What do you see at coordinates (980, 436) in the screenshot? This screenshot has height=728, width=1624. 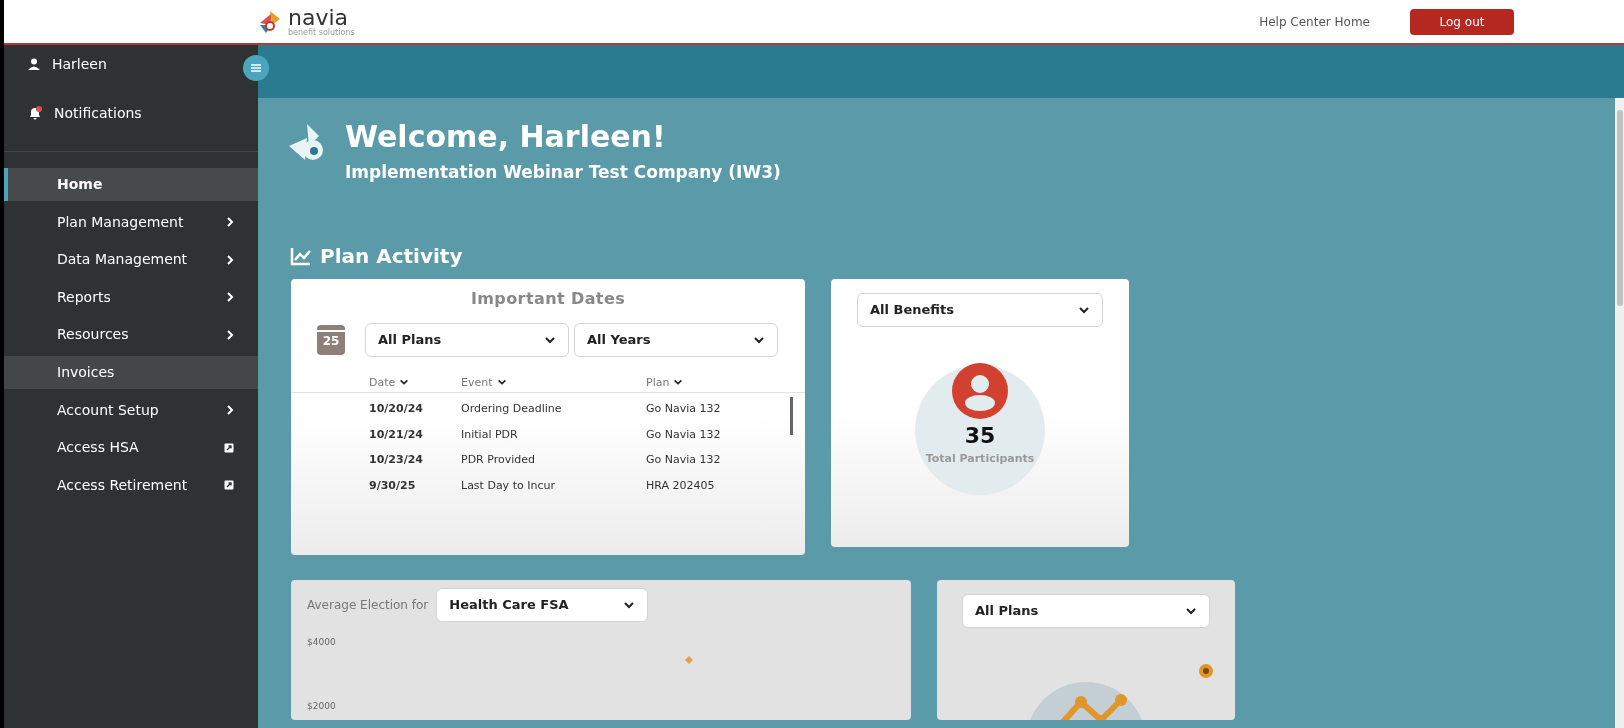 I see `participant-count: 35` at bounding box center [980, 436].